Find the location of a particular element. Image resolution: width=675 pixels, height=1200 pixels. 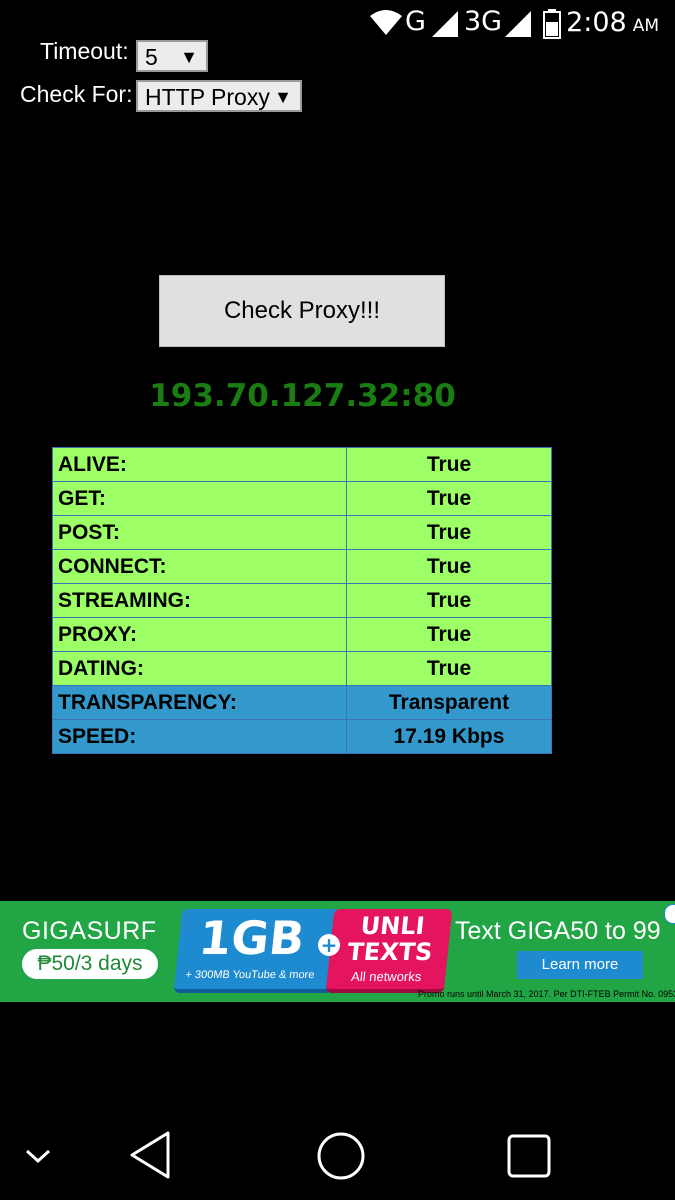

battery-icon is located at coordinates (552, 24).